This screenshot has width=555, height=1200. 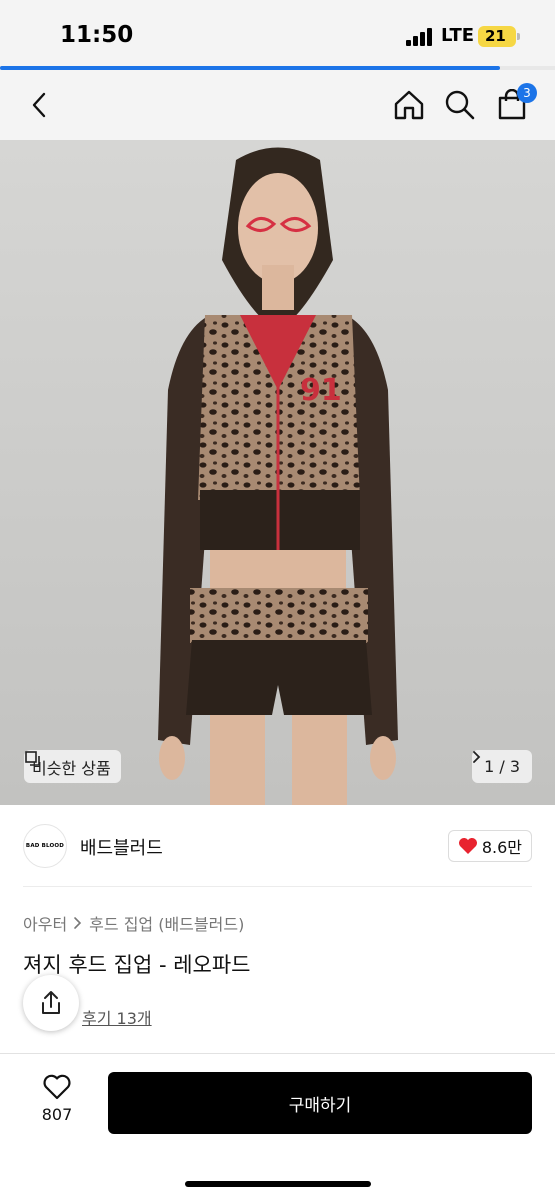 I want to click on status-time: 11:50, so click(x=97, y=35).